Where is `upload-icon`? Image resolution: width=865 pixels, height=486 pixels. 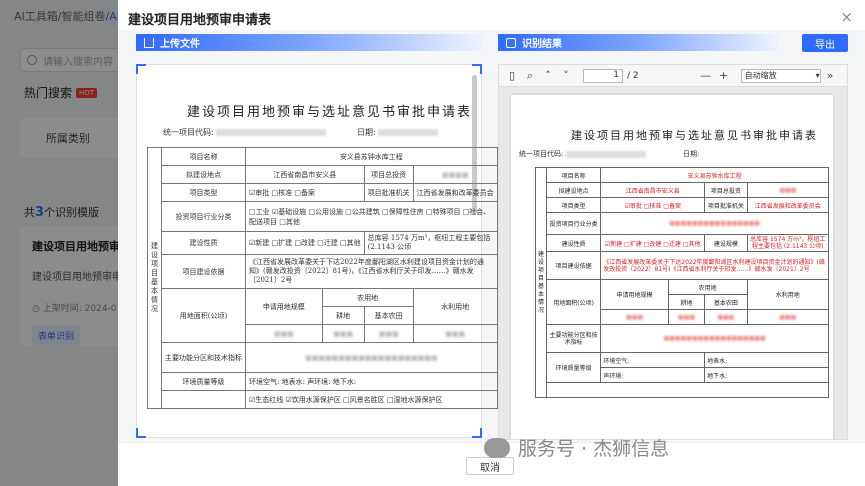 upload-icon is located at coordinates (149, 42).